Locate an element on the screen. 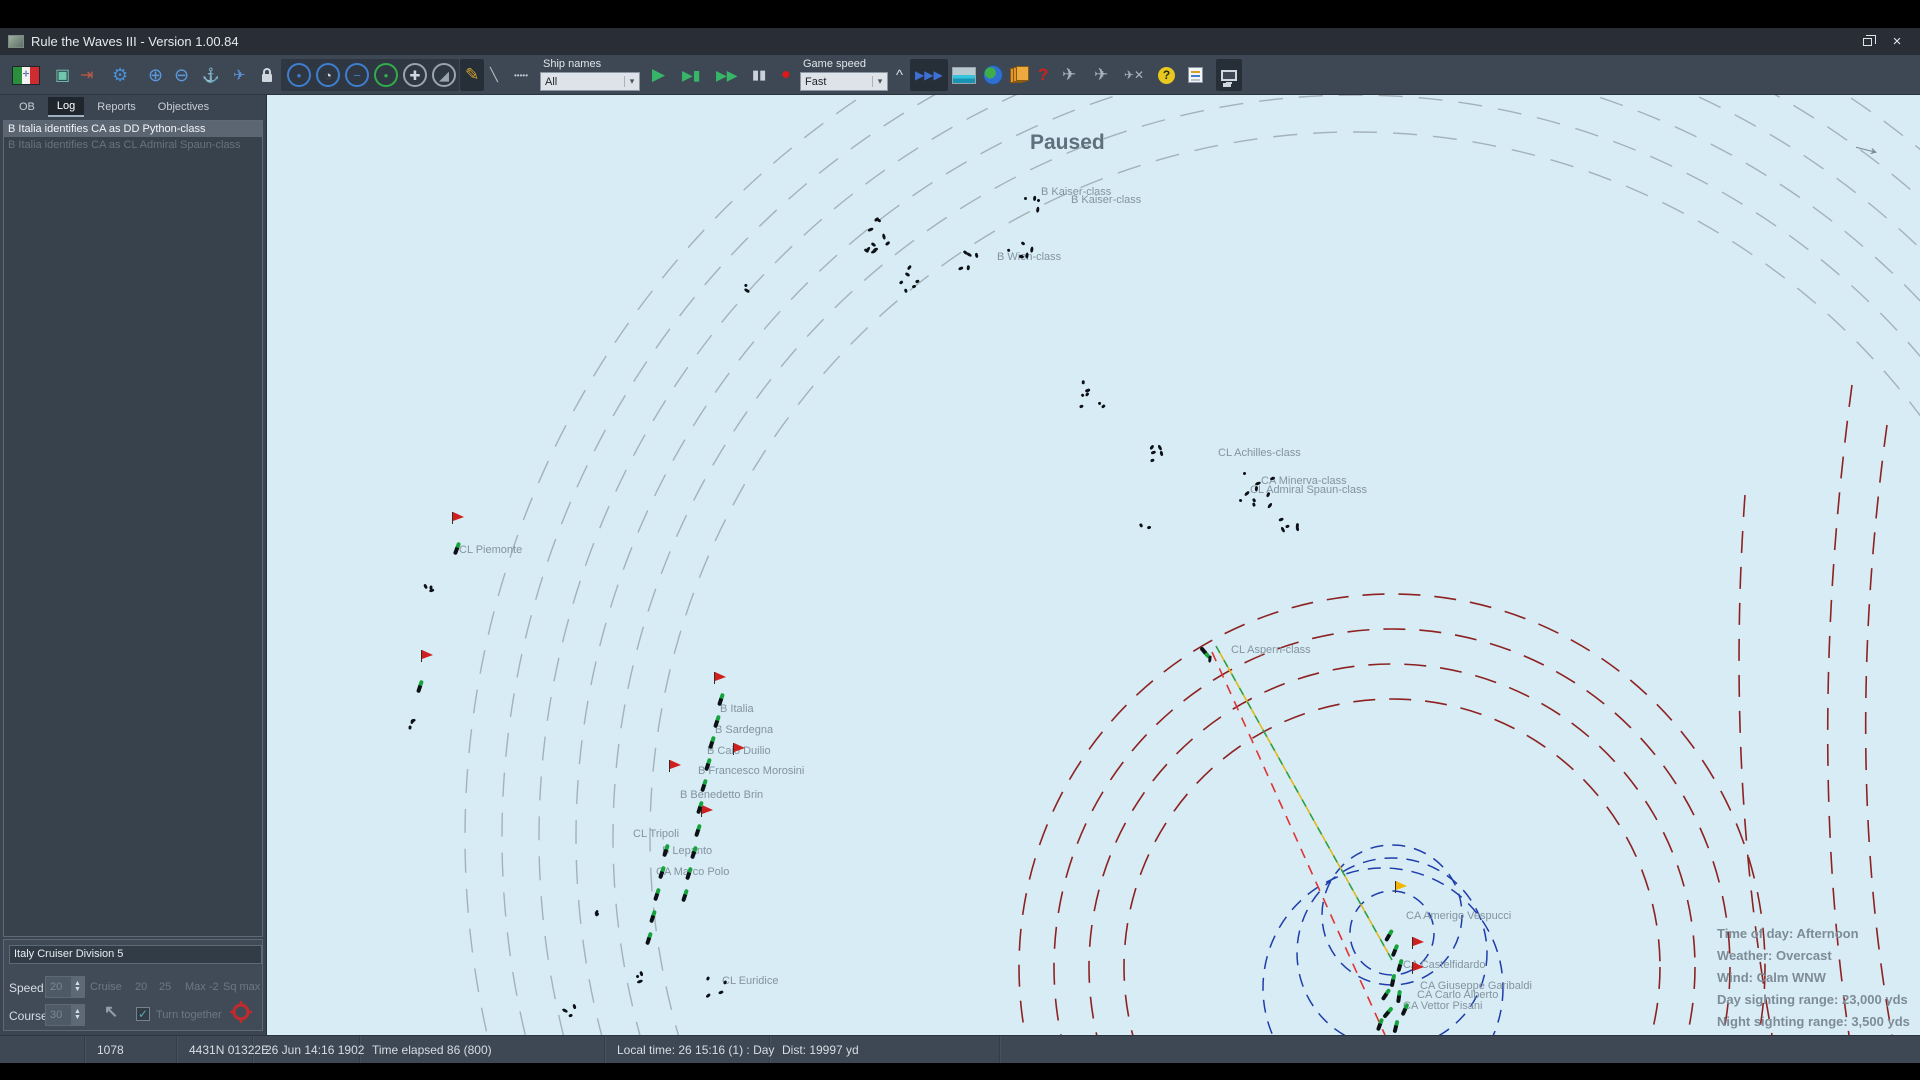  compass-minus-icon: − is located at coordinates (357, 75).